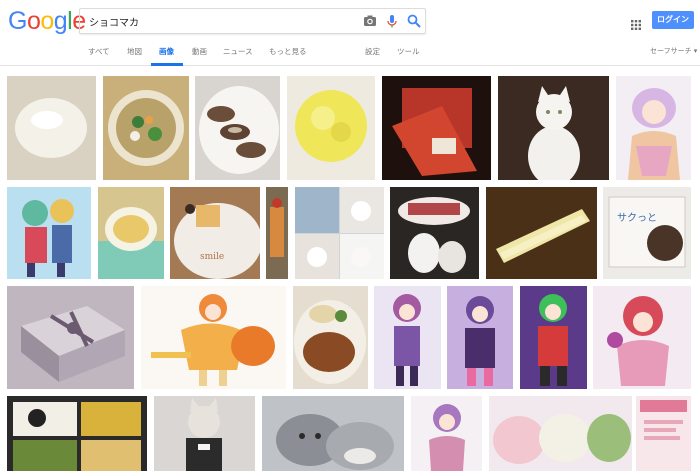  Describe the element at coordinates (673, 20) in the screenshot. I see `login-button: ログイン` at that location.